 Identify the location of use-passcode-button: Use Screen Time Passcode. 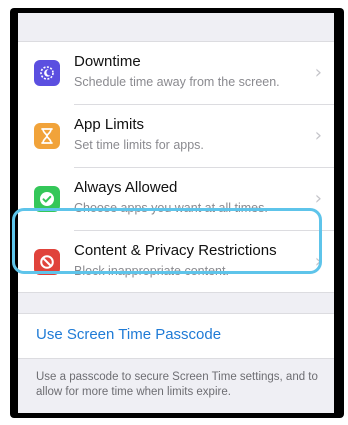
(176, 336).